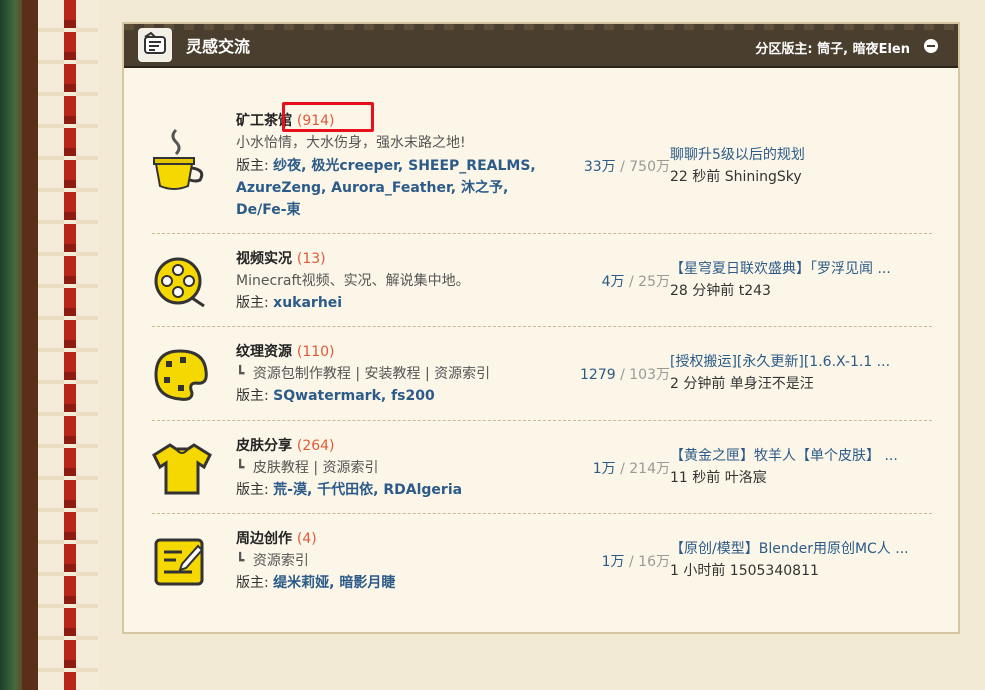  What do you see at coordinates (264, 352) in the screenshot?
I see `forum-name: 纹理资源` at bounding box center [264, 352].